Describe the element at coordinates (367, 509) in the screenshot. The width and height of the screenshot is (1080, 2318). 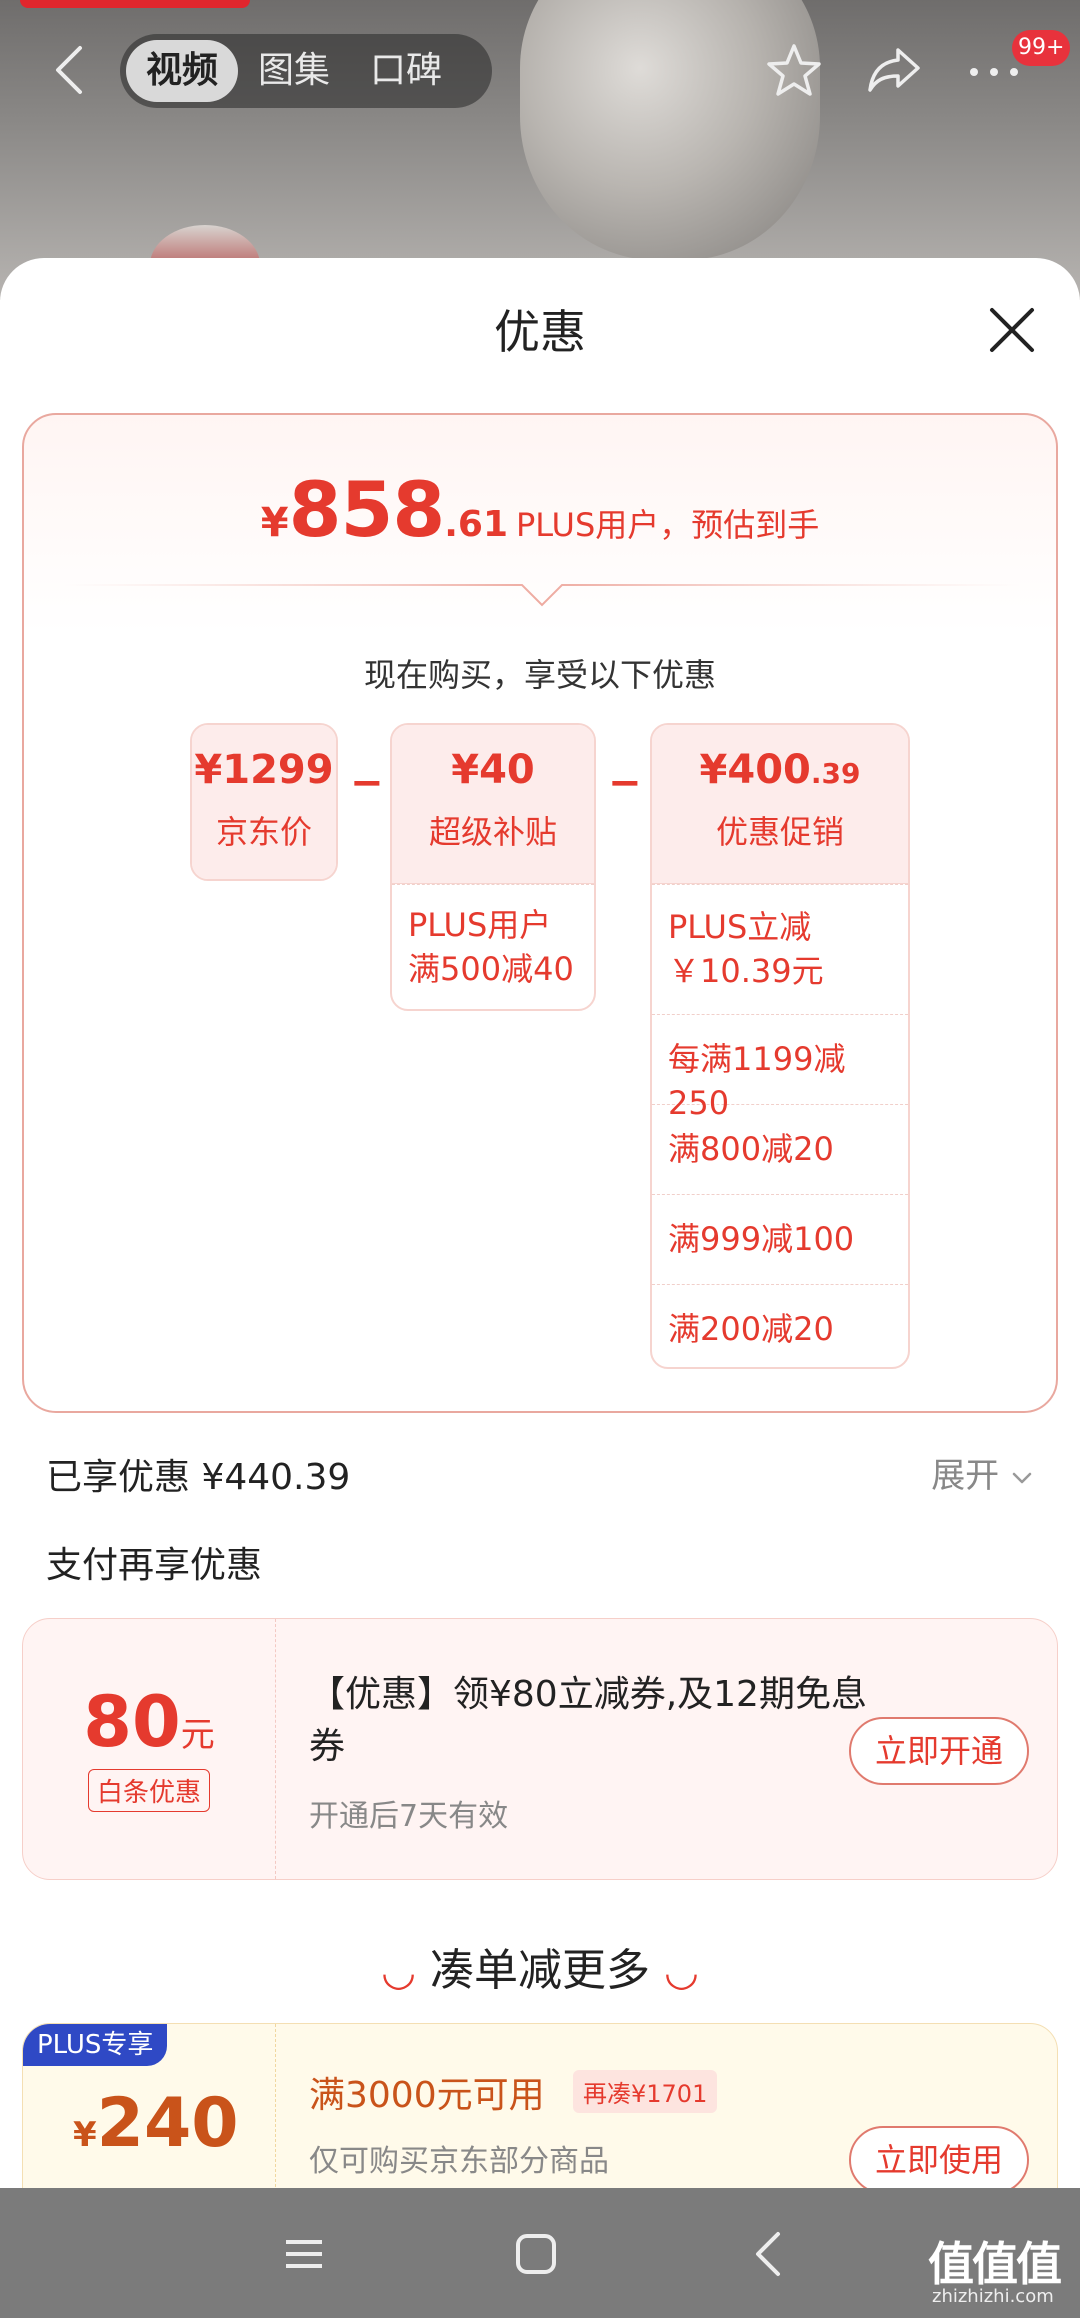
I see `price-integer: 858` at that location.